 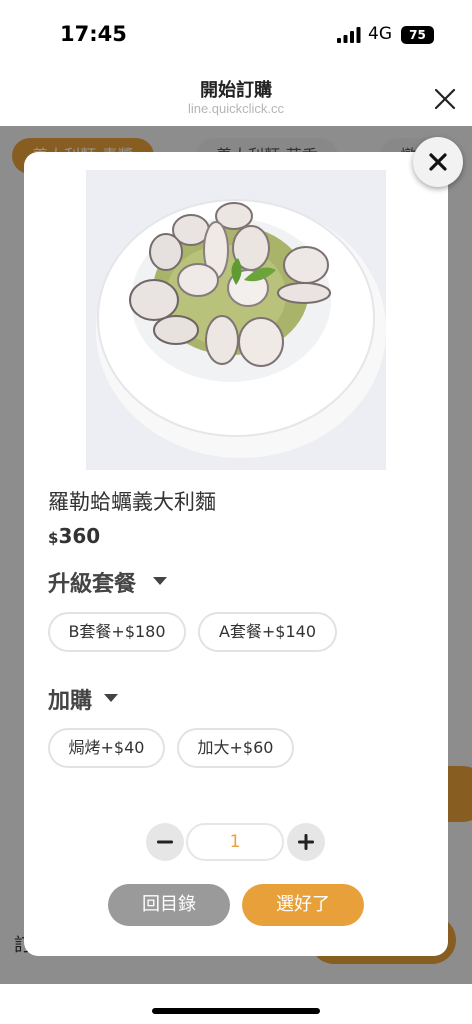 What do you see at coordinates (53, 538) in the screenshot?
I see `price-currency: $` at bounding box center [53, 538].